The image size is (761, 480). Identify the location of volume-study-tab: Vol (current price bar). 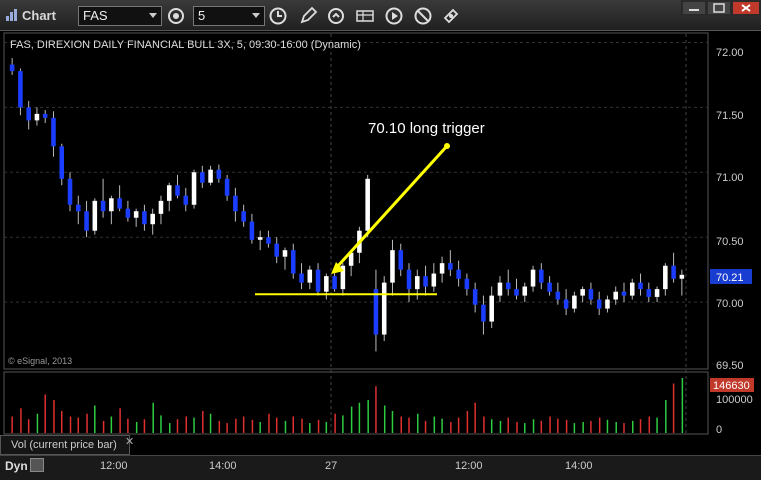
(65, 445).